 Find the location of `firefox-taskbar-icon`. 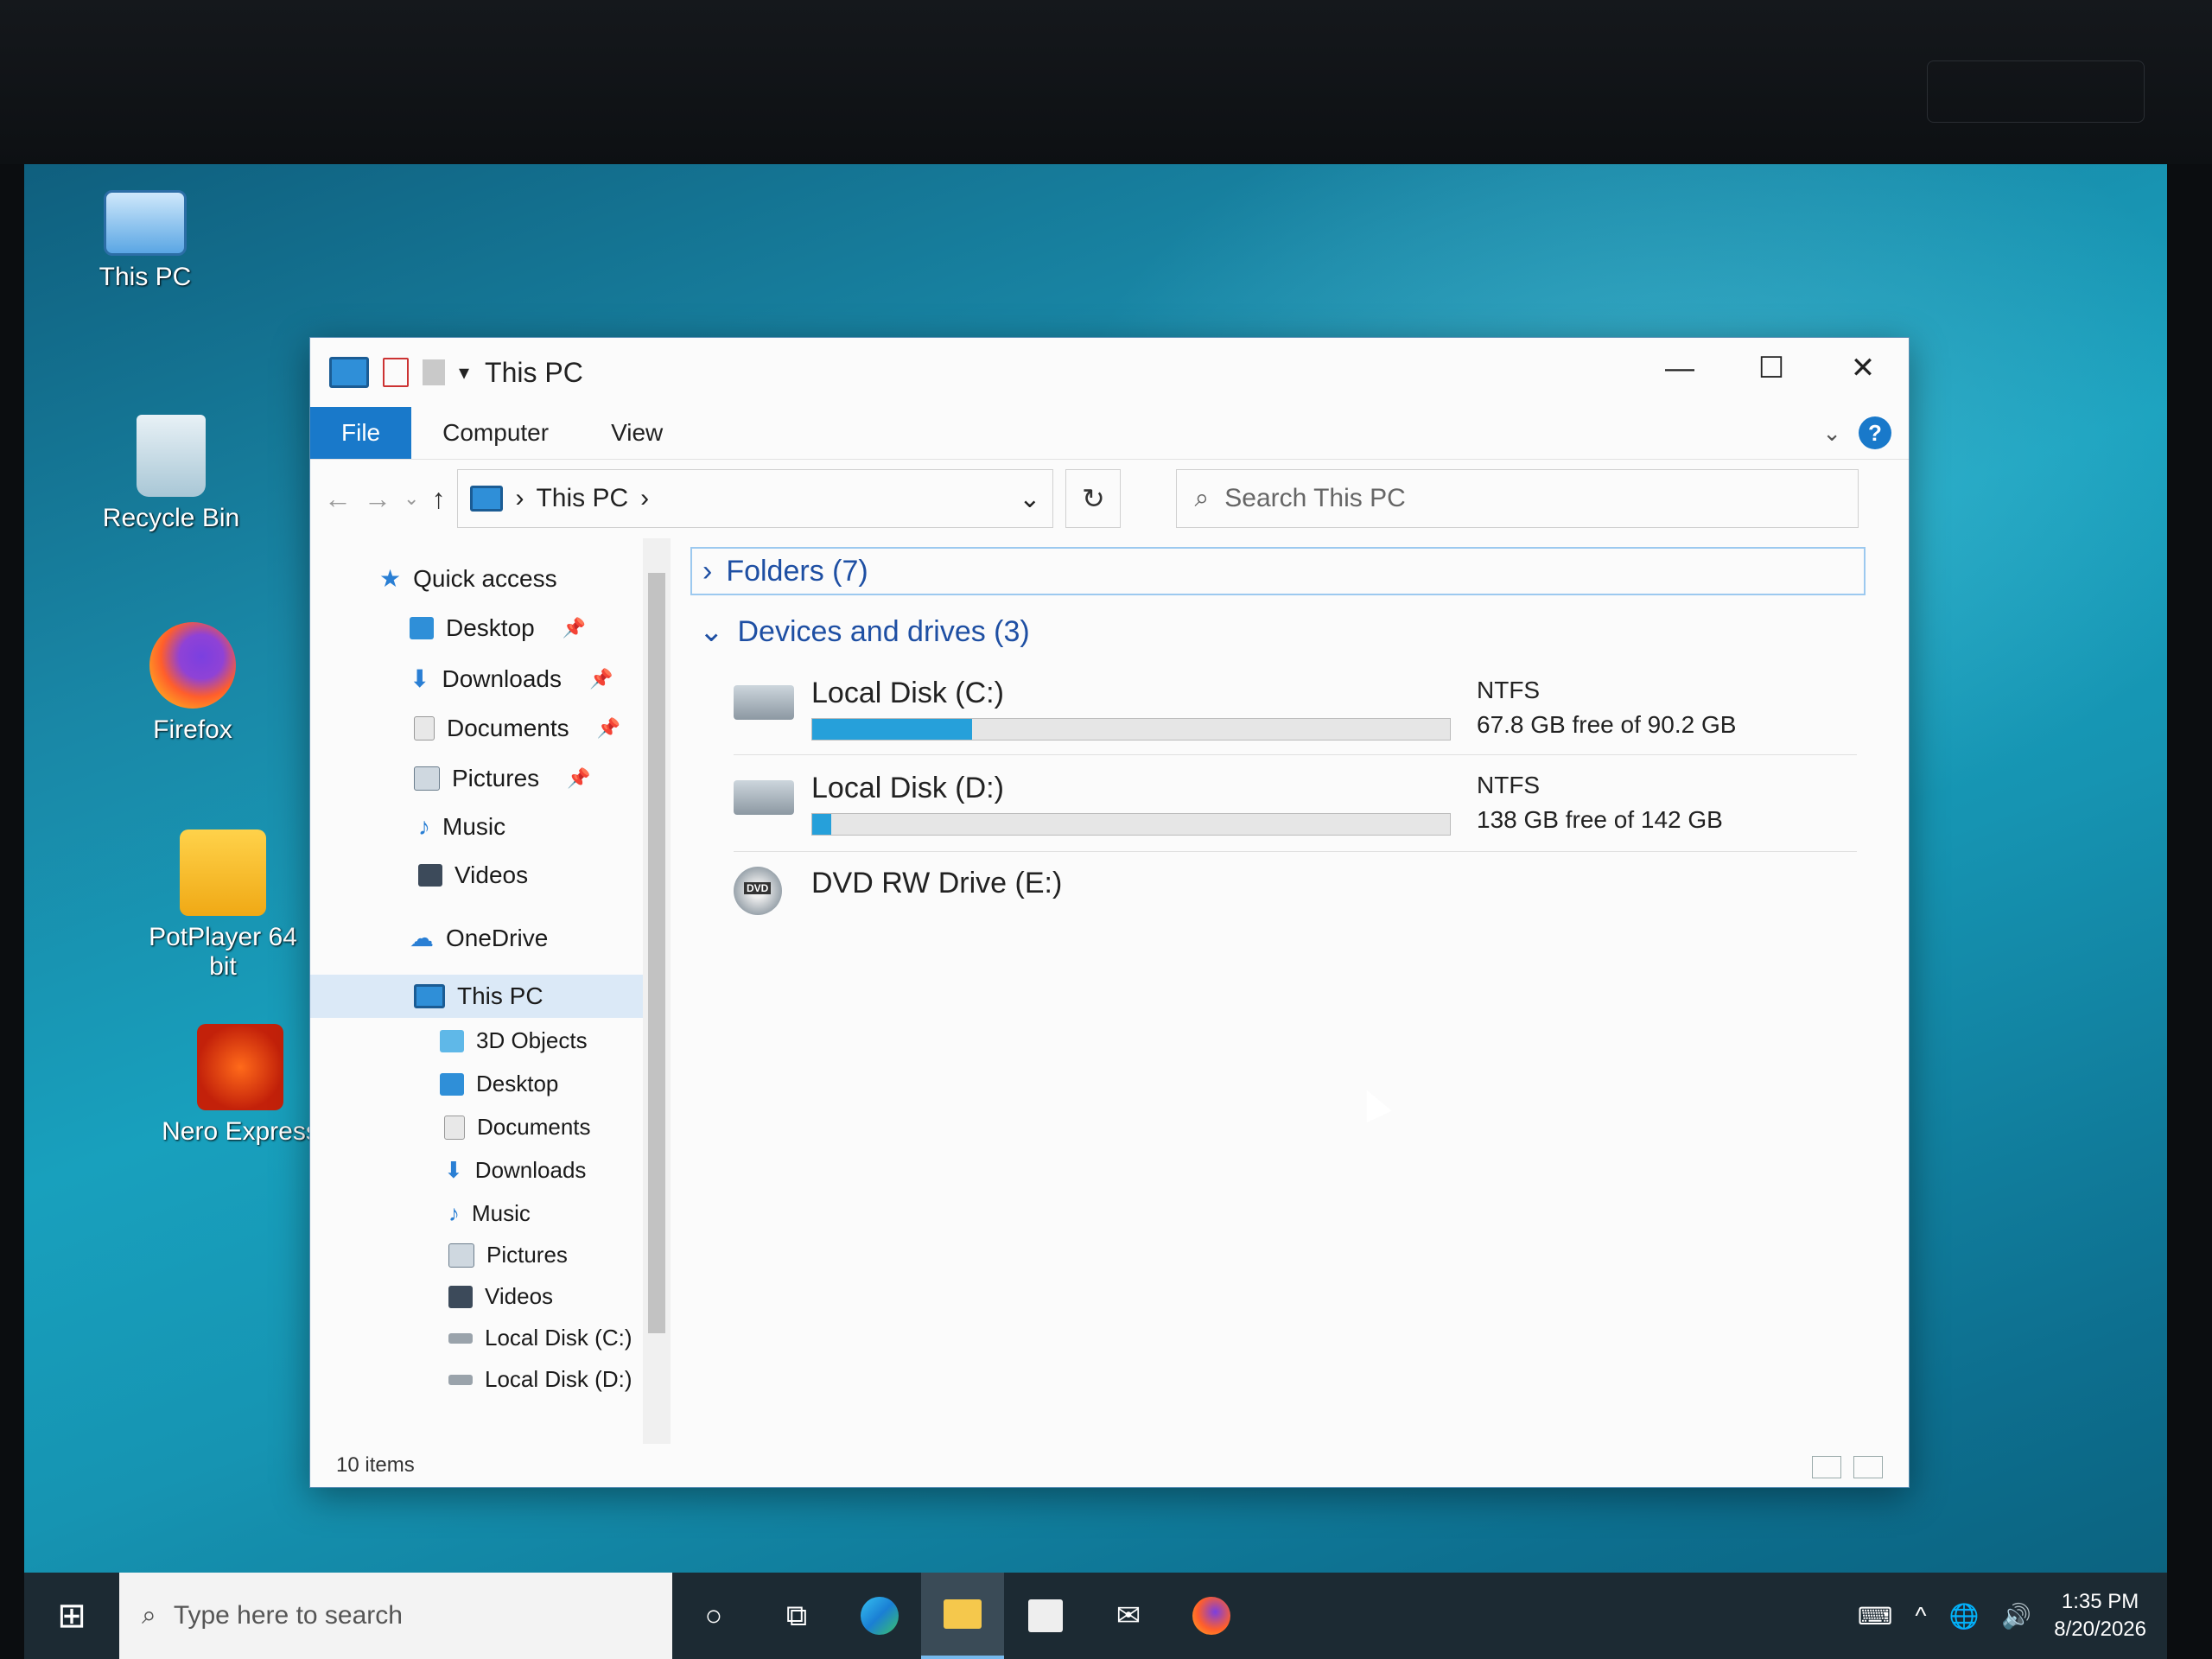

firefox-taskbar-icon is located at coordinates (1211, 1616).